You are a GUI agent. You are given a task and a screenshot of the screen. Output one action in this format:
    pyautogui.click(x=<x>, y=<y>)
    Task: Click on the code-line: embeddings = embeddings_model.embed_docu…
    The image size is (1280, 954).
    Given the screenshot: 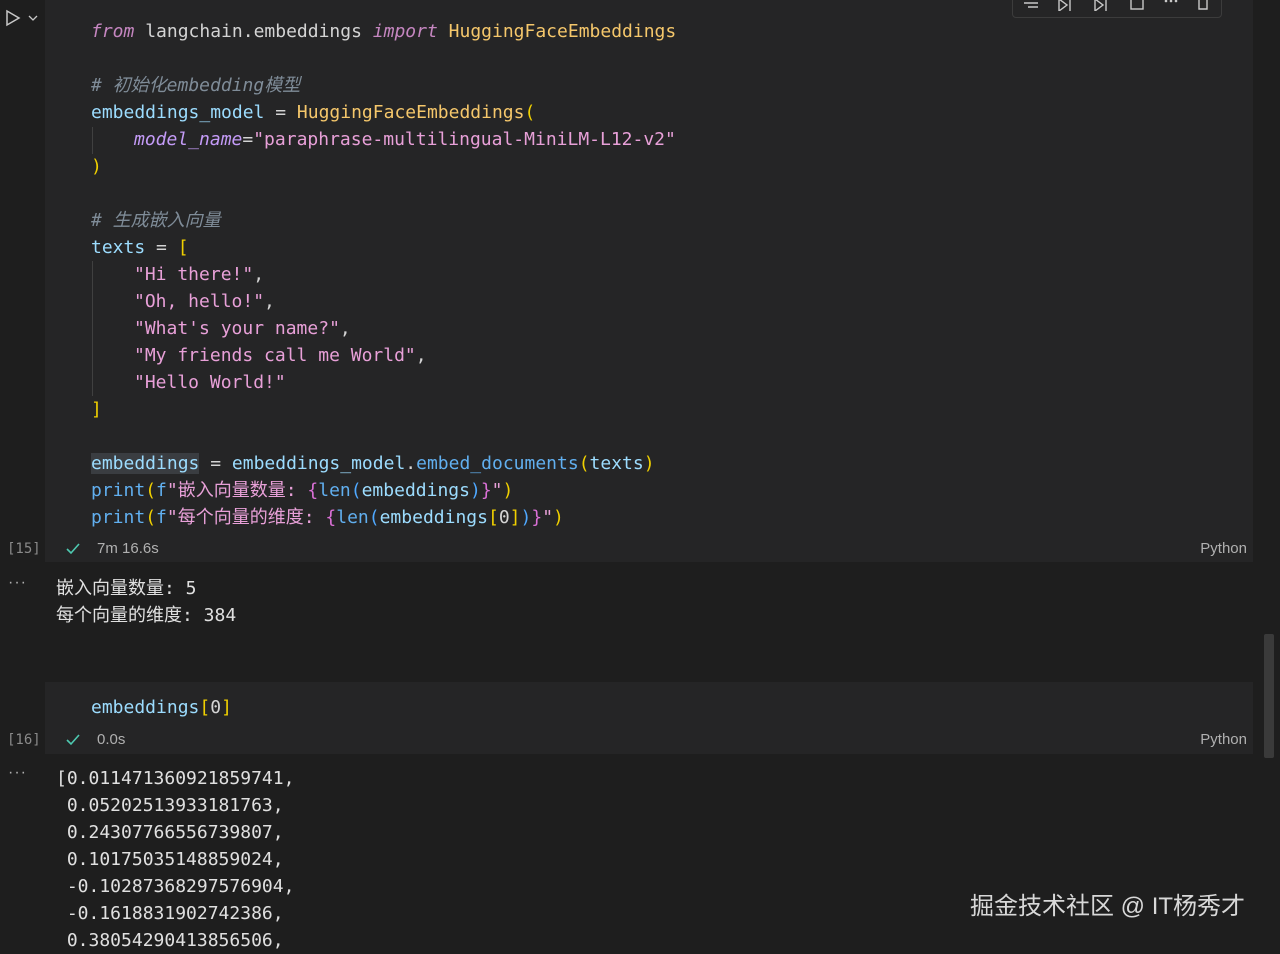 What is the action you would take?
    pyautogui.click(x=373, y=463)
    